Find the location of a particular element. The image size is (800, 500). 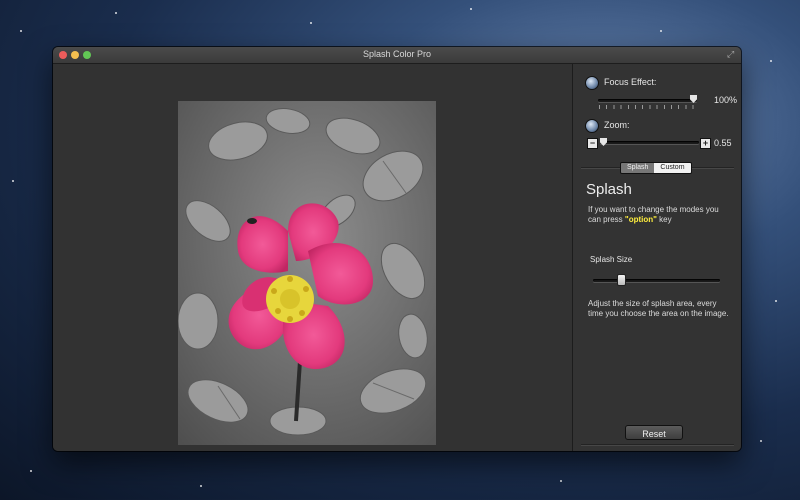

splash-heading: Splash is located at coordinates (609, 189).